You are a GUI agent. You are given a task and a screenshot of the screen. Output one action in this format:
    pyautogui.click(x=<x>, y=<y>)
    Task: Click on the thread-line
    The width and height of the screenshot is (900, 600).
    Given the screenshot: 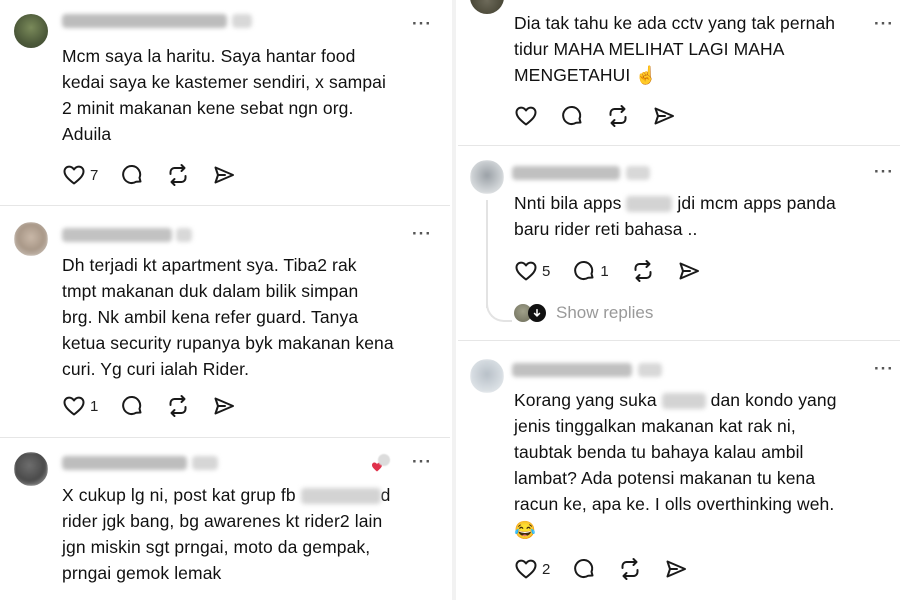 What is the action you would take?
    pyautogui.click(x=487, y=254)
    